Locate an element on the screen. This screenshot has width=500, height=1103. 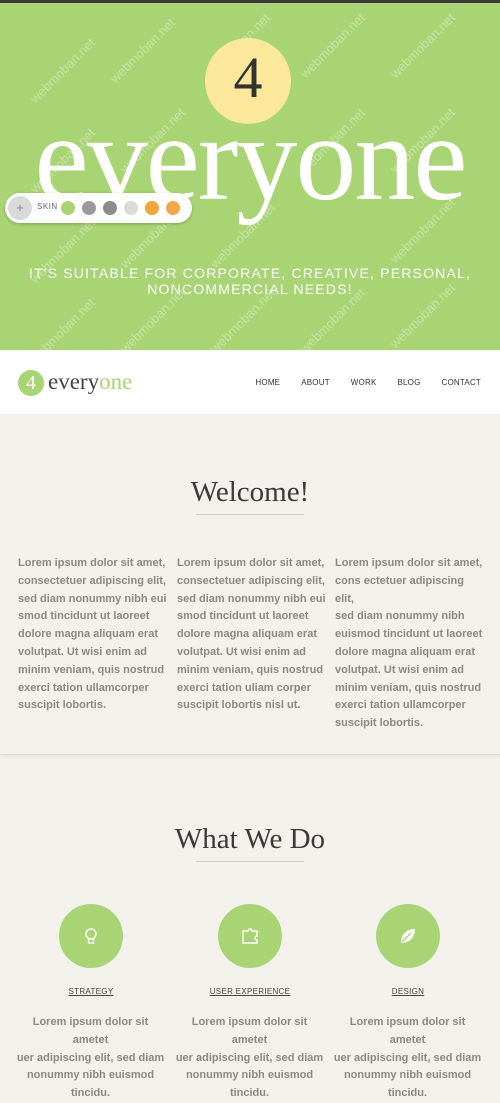
skin-swatch-dark-pattern is located at coordinates (110, 208).